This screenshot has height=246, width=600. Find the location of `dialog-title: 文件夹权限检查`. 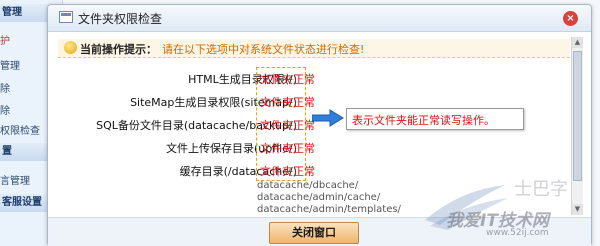

dialog-title: 文件夹权限检查 is located at coordinates (120, 19).